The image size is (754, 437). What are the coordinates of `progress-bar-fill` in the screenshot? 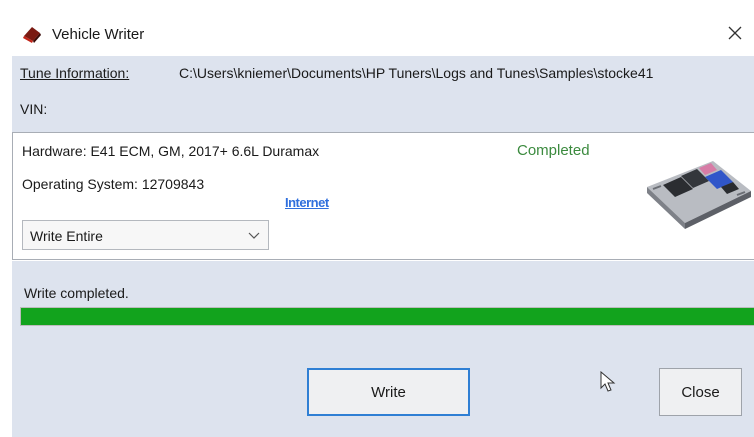 It's located at (387, 316).